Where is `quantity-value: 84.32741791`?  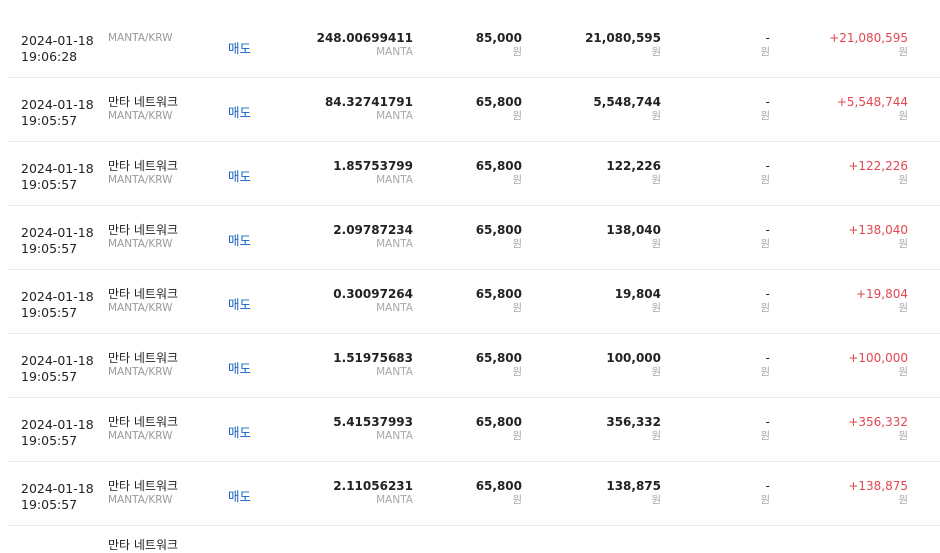
quantity-value: 84.32741791 is located at coordinates (368, 102).